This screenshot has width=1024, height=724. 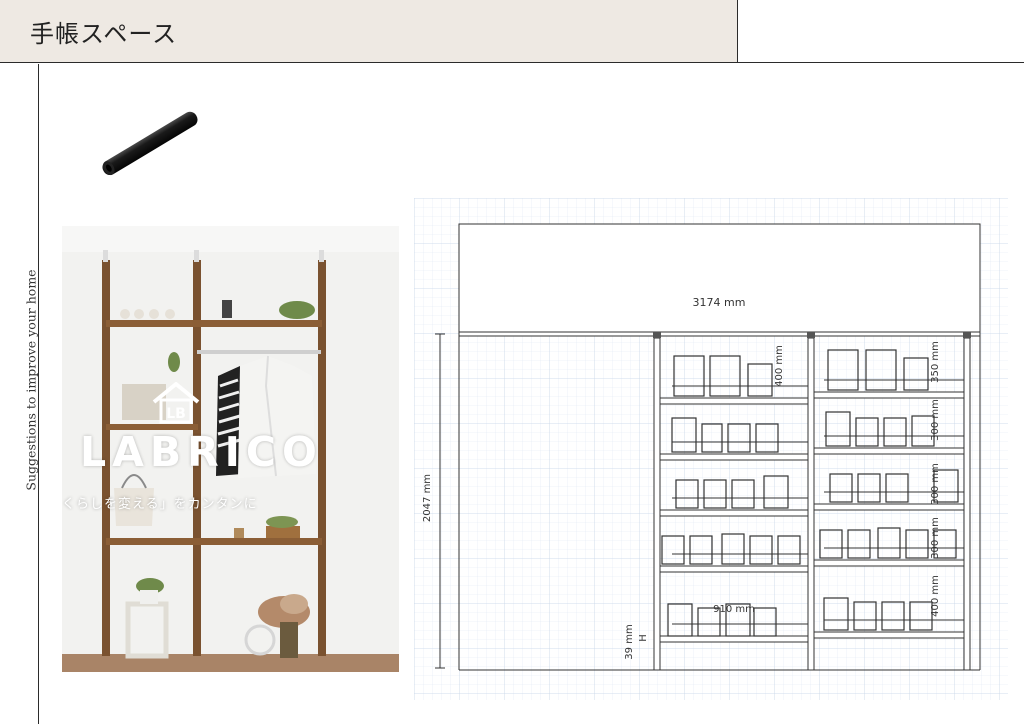 What do you see at coordinates (935, 484) in the screenshot?
I see `right-spacing-label-3: 300 mm` at bounding box center [935, 484].